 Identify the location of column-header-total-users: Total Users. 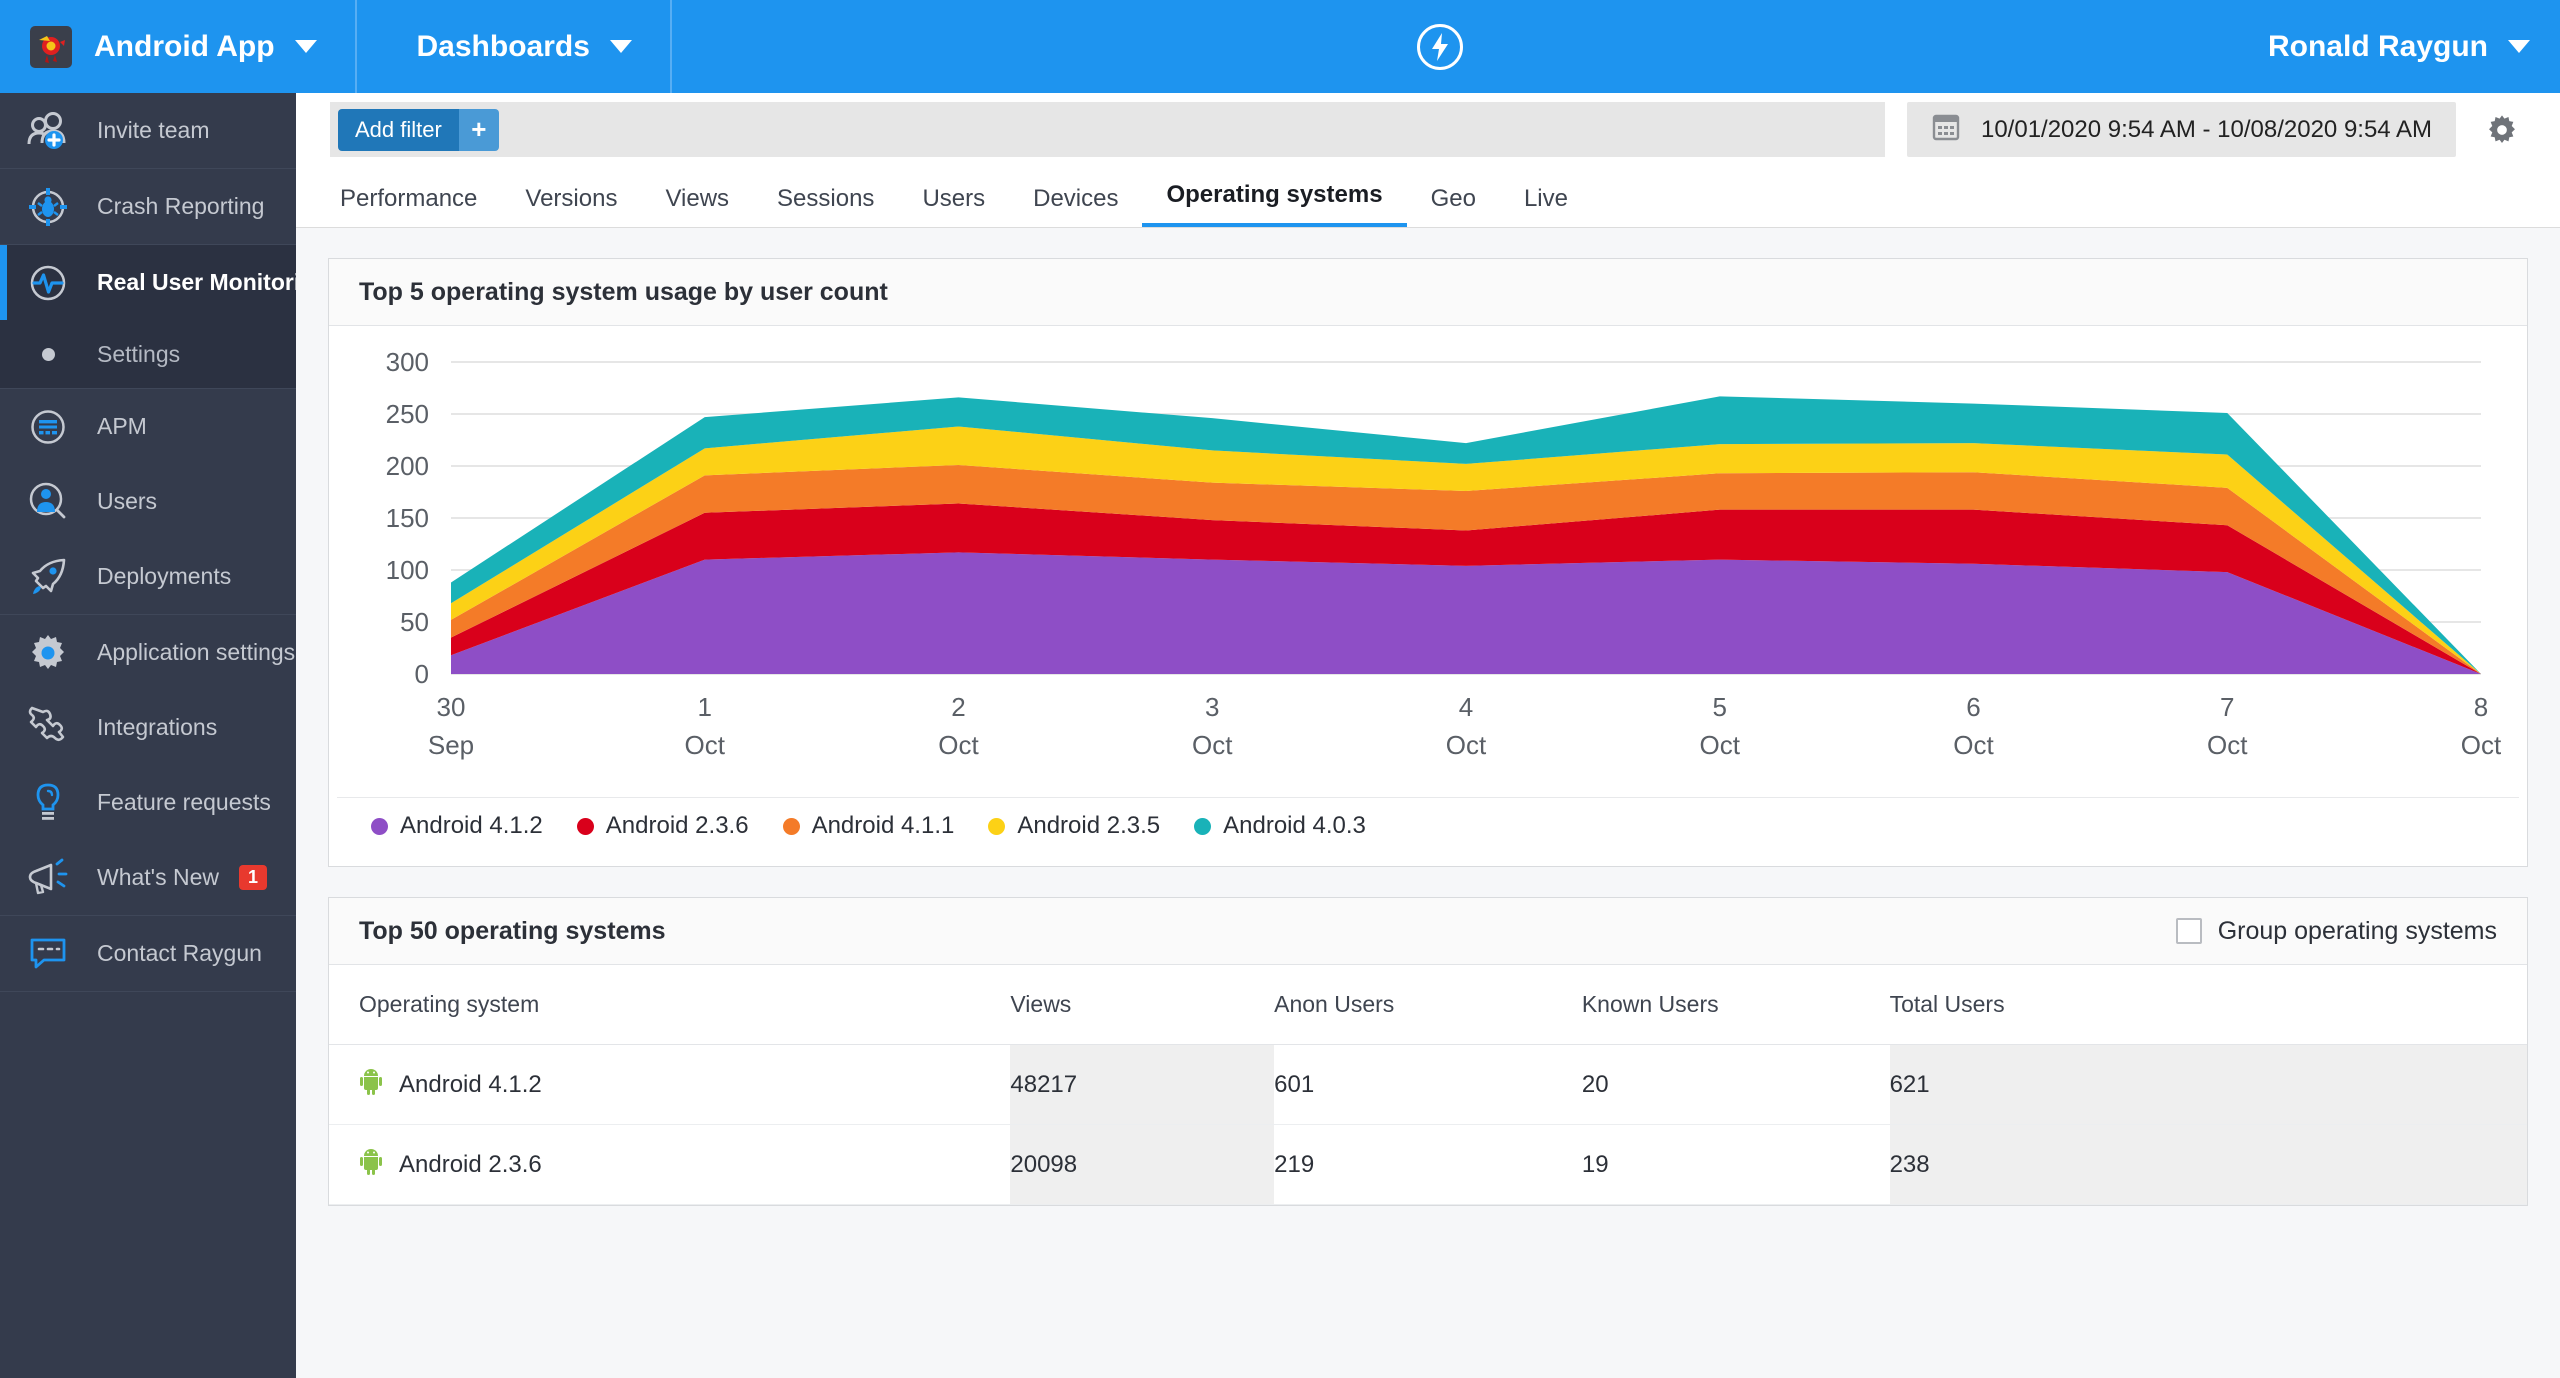
(2208, 1005).